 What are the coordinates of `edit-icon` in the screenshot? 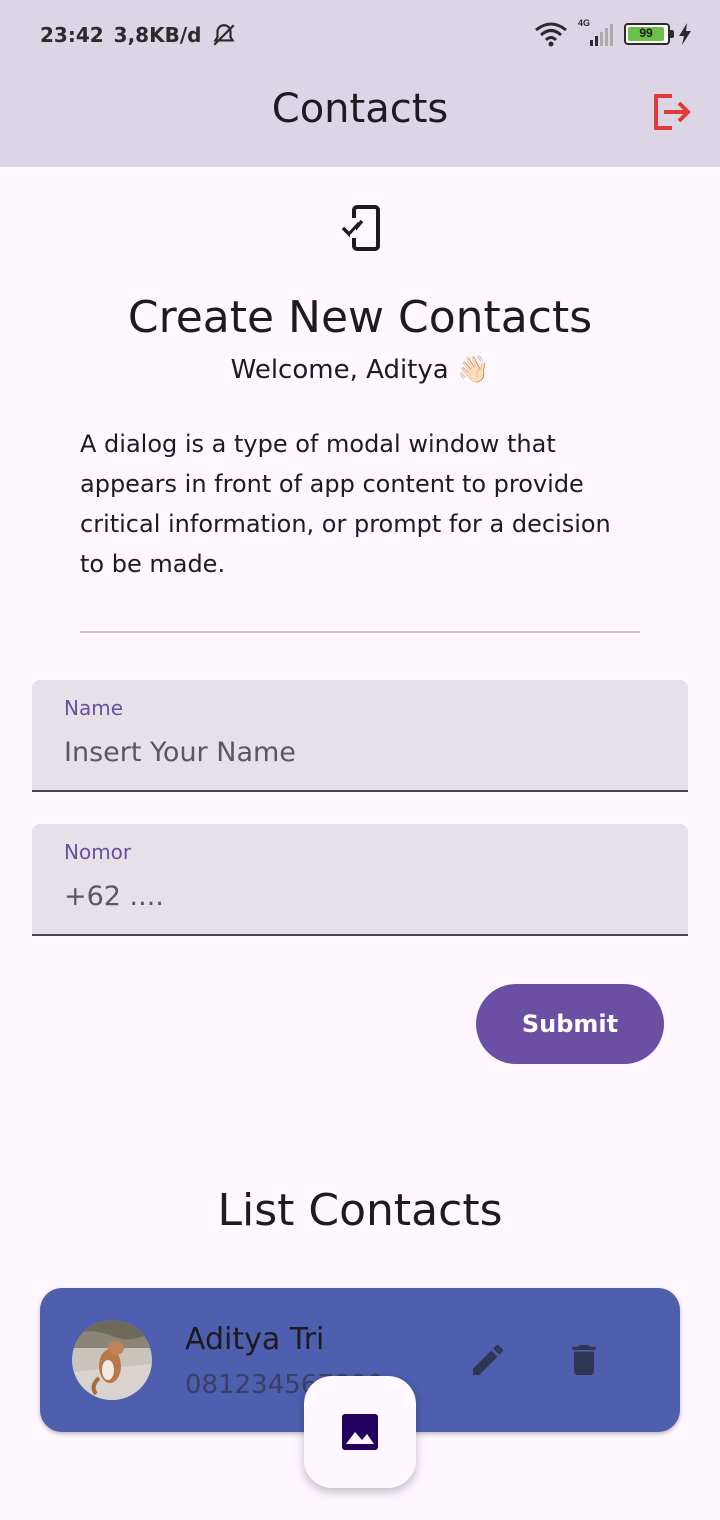 It's located at (488, 1359).